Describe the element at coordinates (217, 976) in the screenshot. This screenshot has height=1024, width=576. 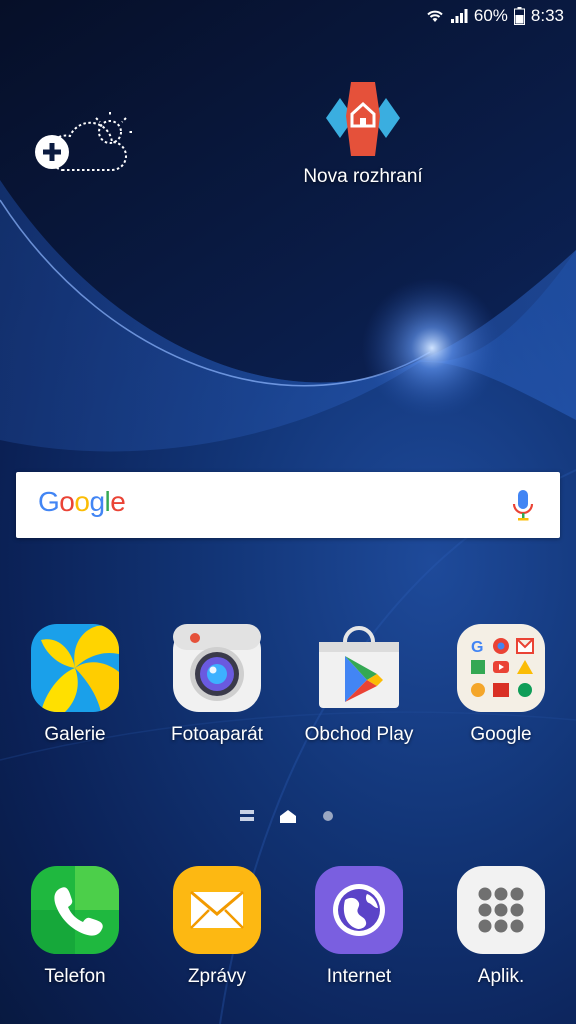
I see `app-label: Zprávy` at that location.